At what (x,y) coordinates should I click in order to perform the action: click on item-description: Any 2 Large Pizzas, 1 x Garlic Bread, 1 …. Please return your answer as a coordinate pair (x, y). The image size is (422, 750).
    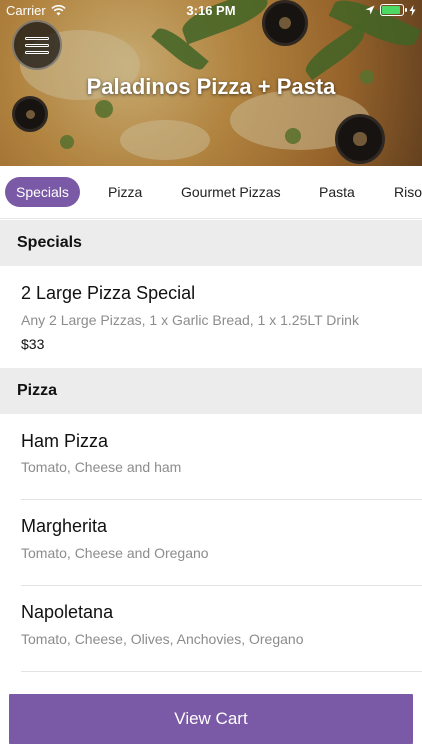
    Looking at the image, I should click on (190, 320).